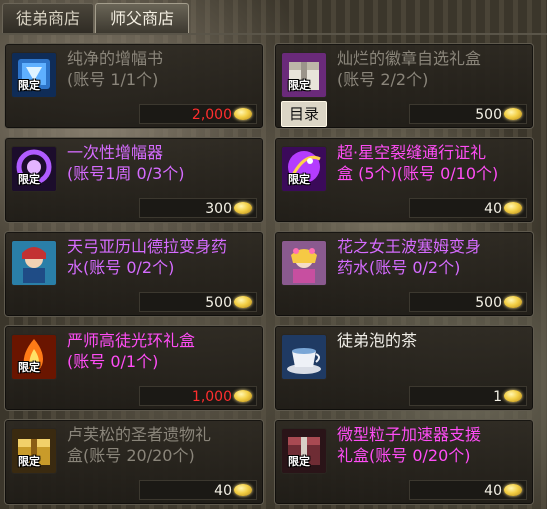 This screenshot has height=509, width=547. What do you see at coordinates (34, 263) in the screenshot?
I see `blue-potion-character-icon` at bounding box center [34, 263].